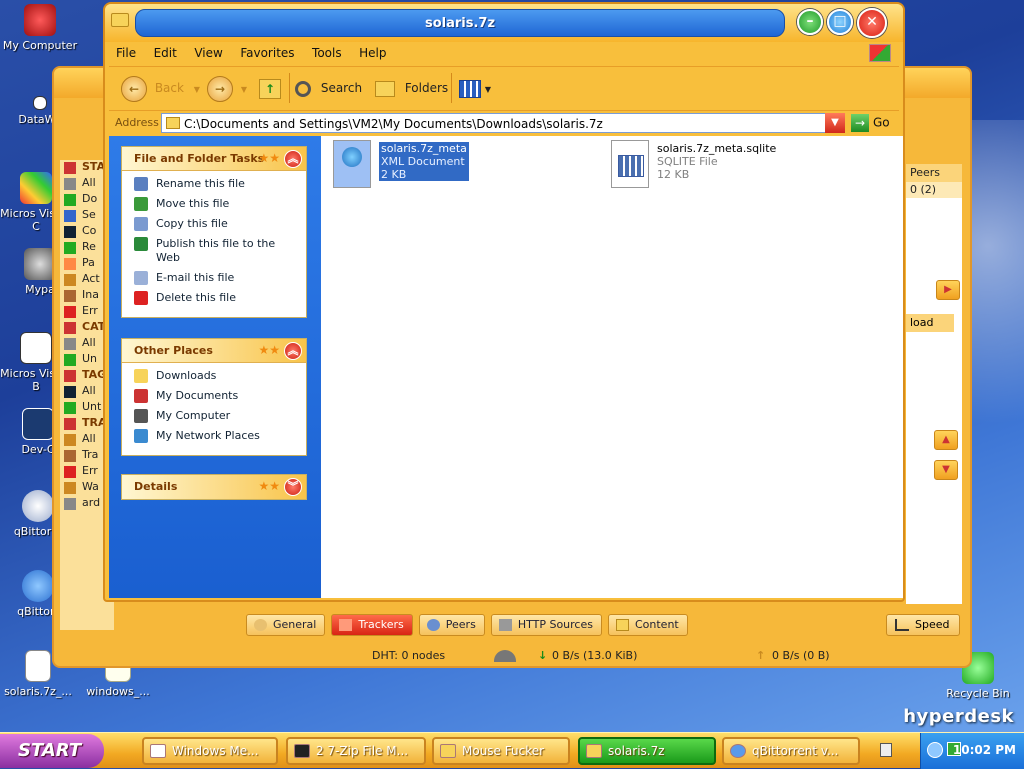  I want to click on task-link-my-computer: My Computer, so click(218, 416).